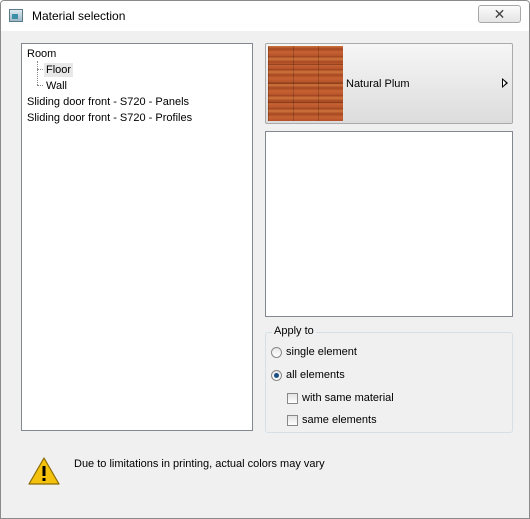 The width and height of the screenshot is (530, 519). What do you see at coordinates (59, 70) in the screenshot?
I see `tree-item-floor: Floor` at bounding box center [59, 70].